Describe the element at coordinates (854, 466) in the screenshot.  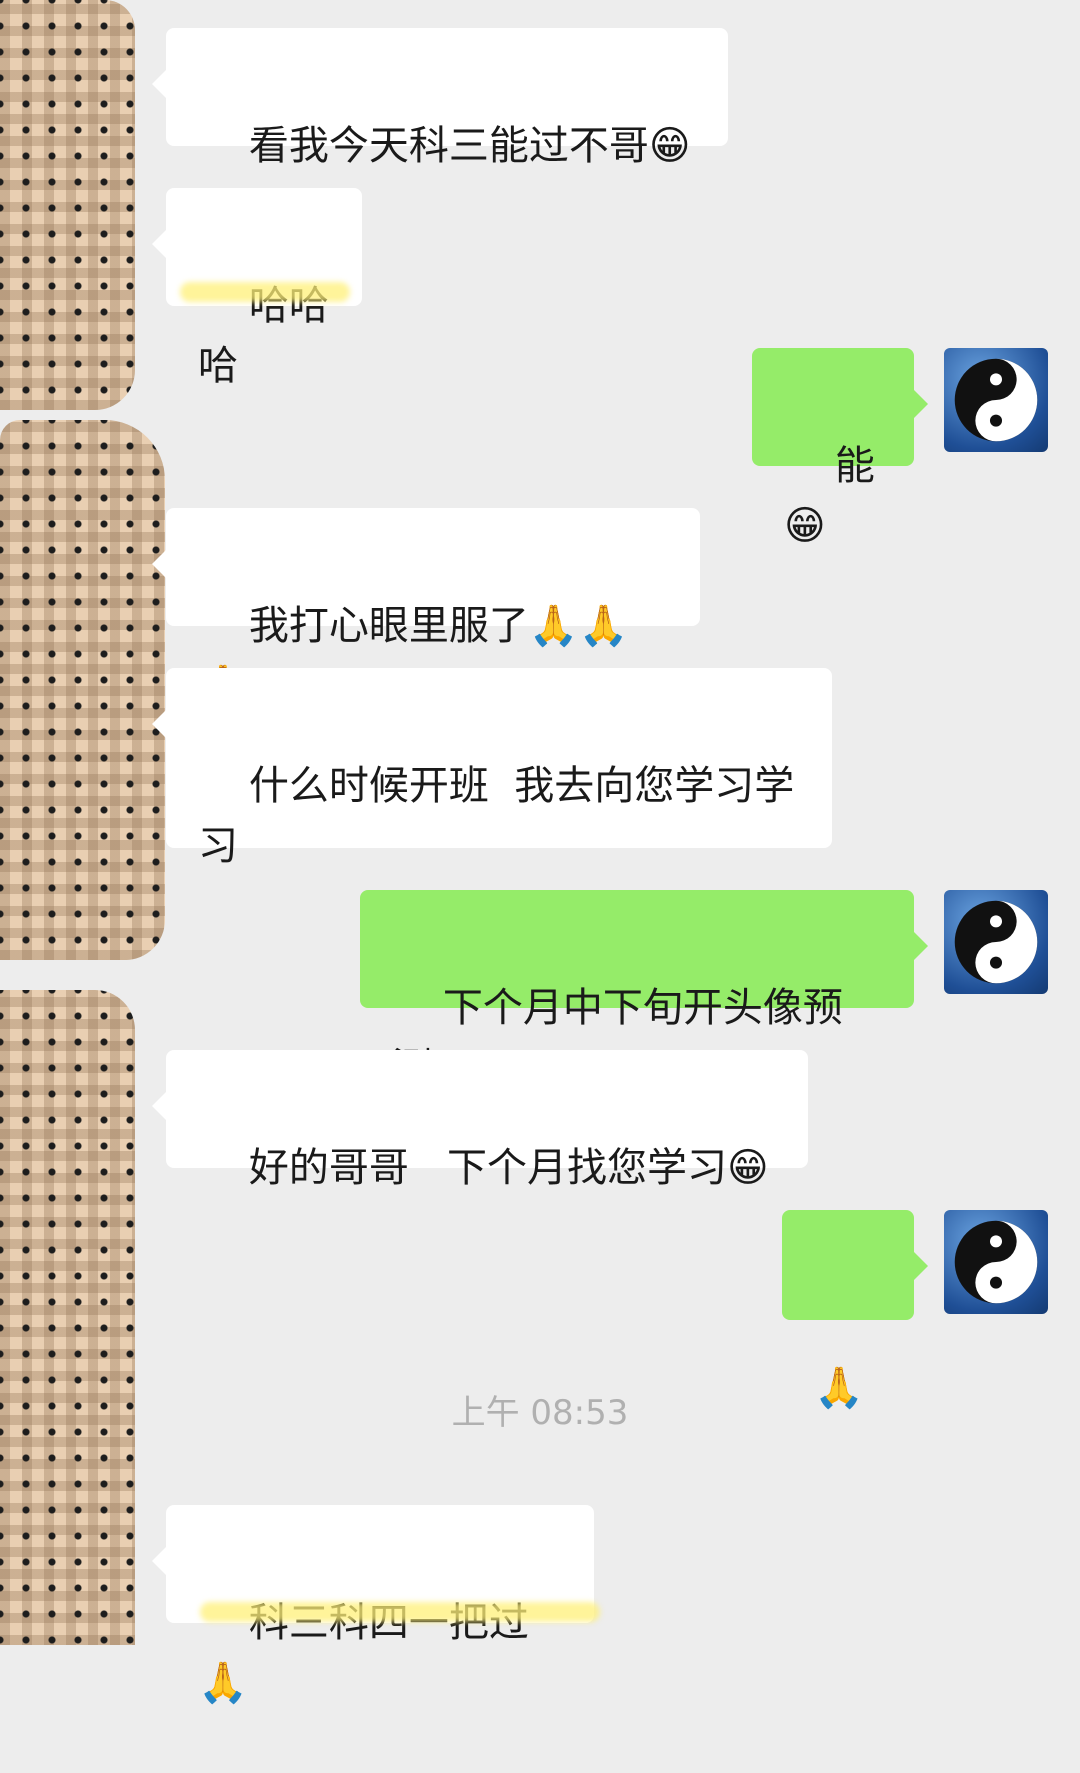
I see `message-text: 能` at that location.